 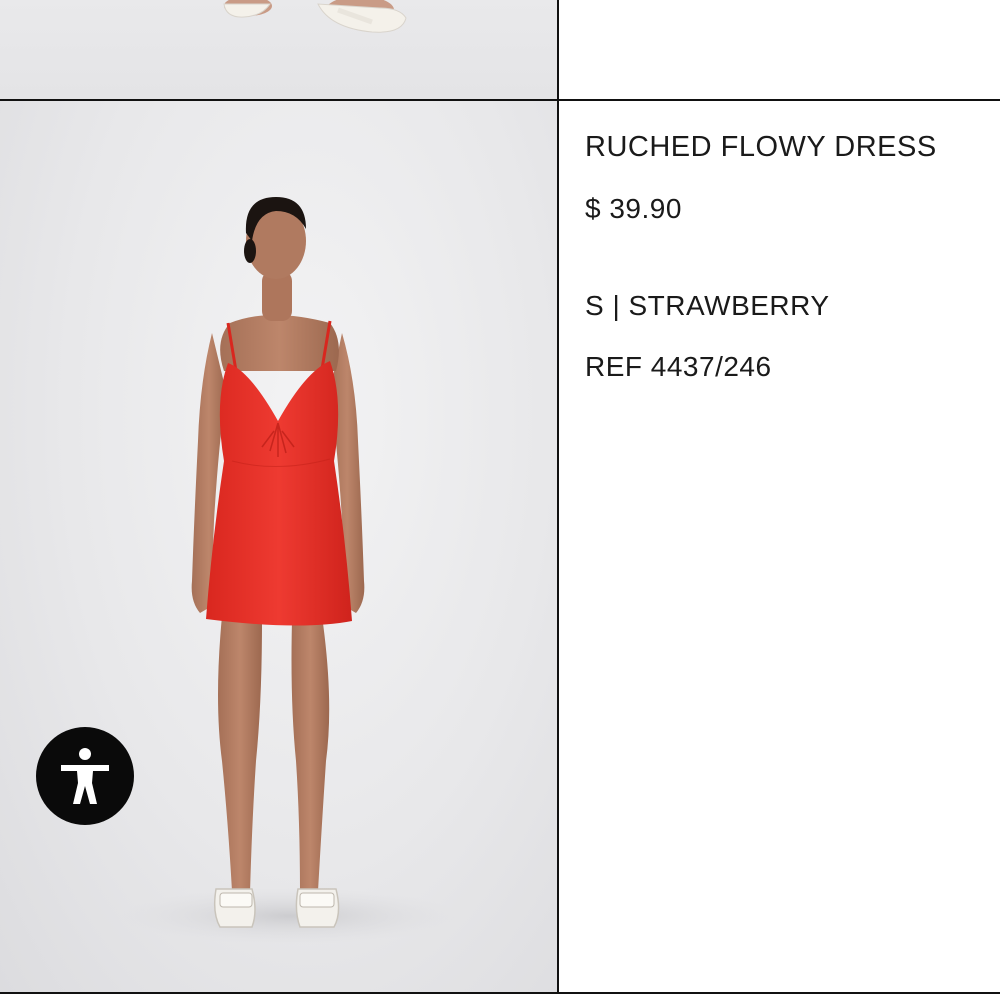 I want to click on accessibility-icon, so click(x=85, y=776).